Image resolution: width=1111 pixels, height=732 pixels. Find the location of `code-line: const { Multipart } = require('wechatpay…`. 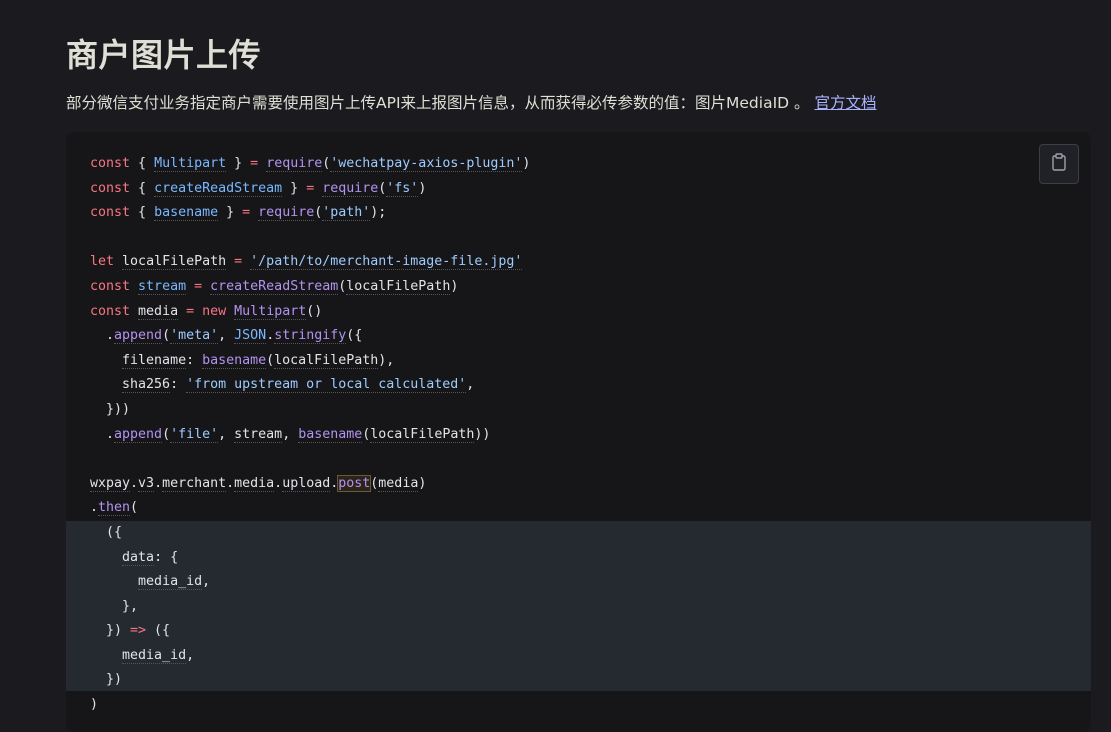

code-line: const { Multipart } = require('wechatpay… is located at coordinates (310, 164).